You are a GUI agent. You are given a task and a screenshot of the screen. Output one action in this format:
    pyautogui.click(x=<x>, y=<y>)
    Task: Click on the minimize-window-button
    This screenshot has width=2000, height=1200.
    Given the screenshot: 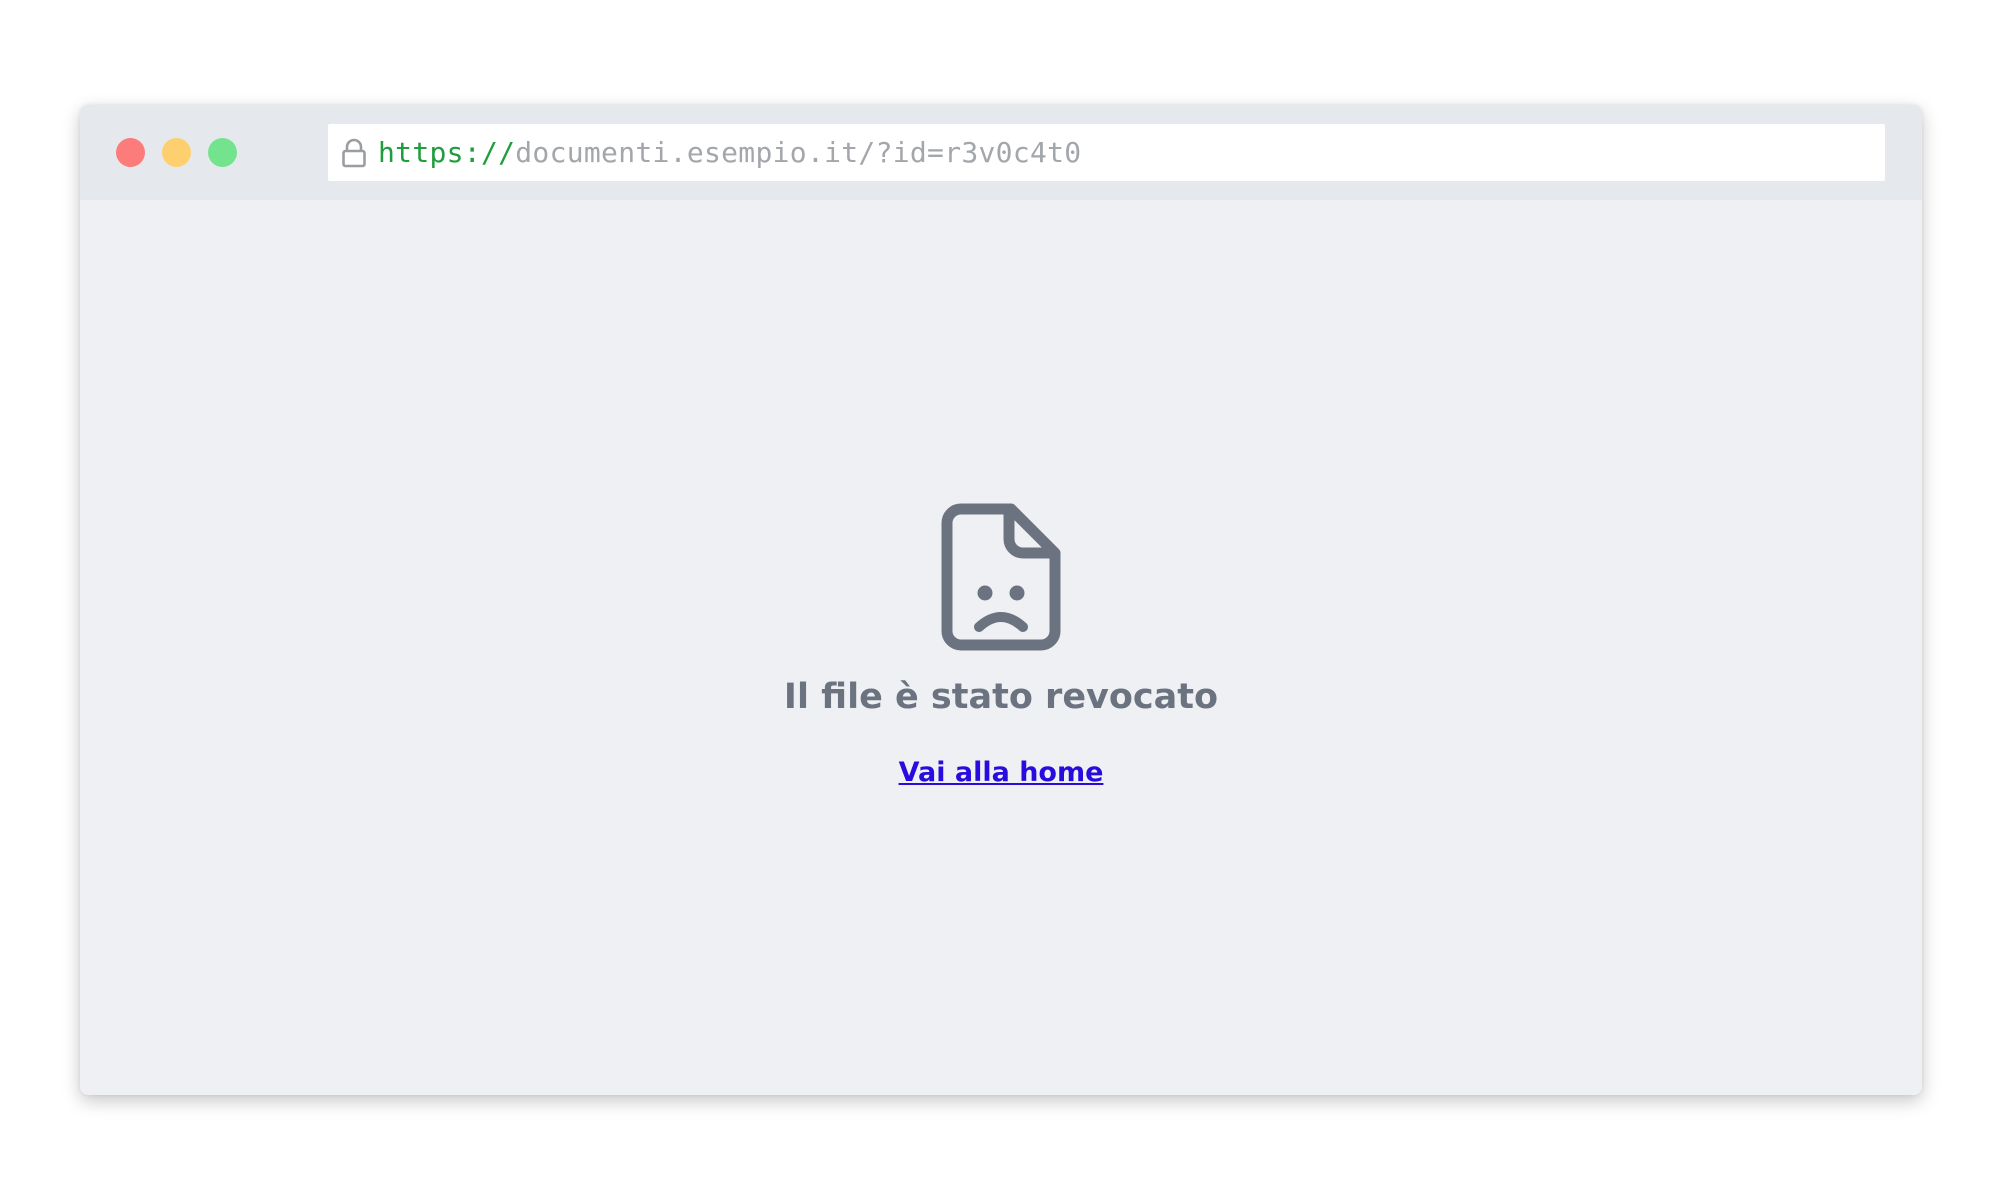 What is the action you would take?
    pyautogui.click(x=176, y=152)
    